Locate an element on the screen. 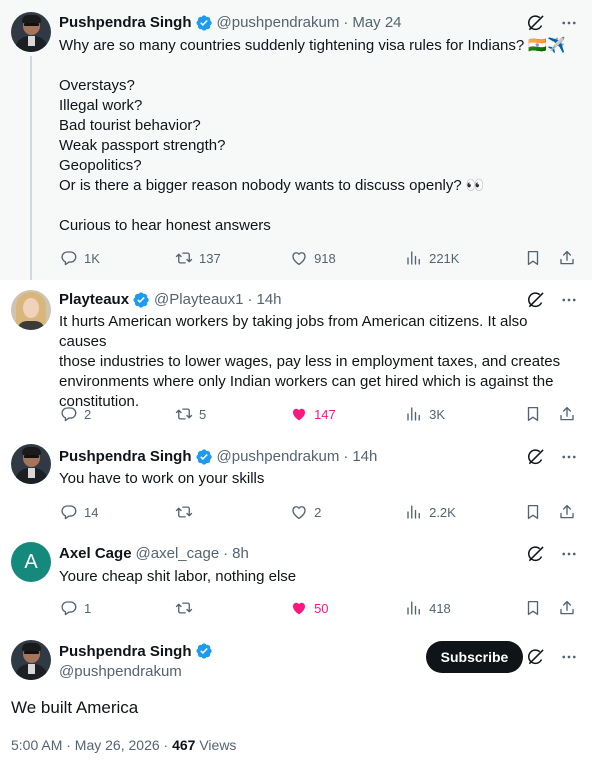 This screenshot has height=769, width=592. reply-button: 1K is located at coordinates (117, 258).